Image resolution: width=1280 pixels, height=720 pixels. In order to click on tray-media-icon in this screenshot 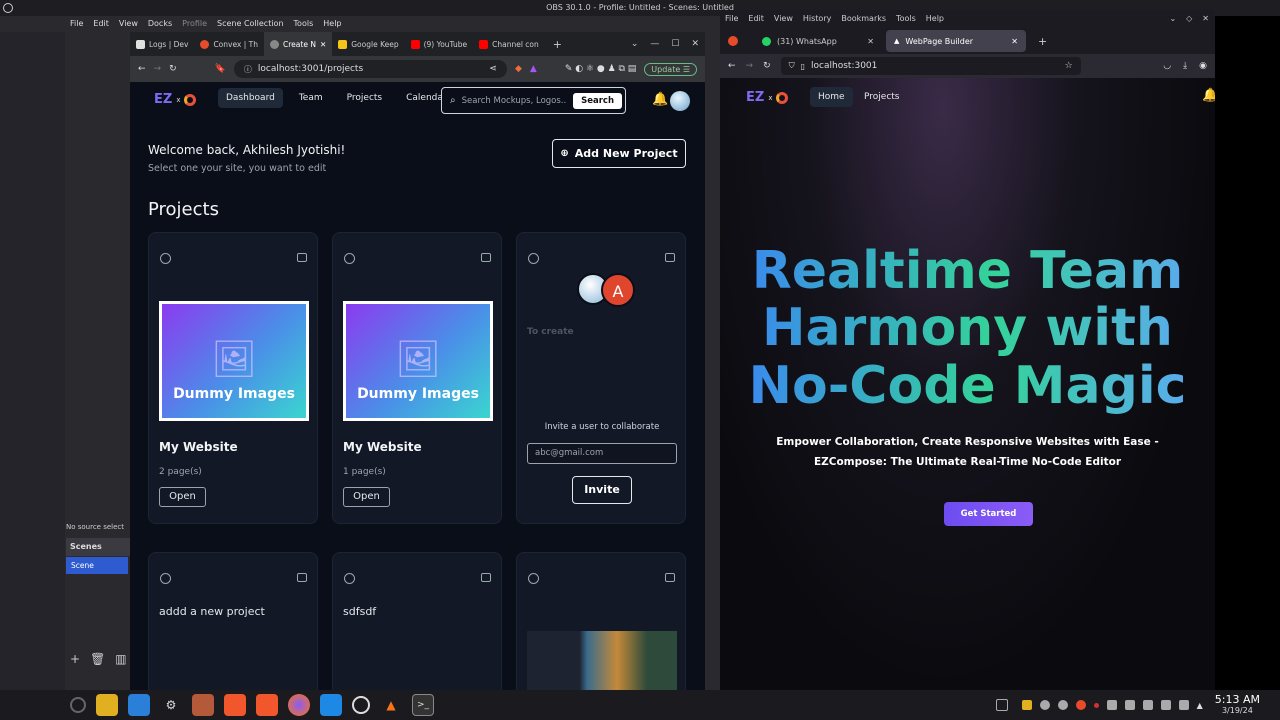, I will do `click(1044, 705)`.